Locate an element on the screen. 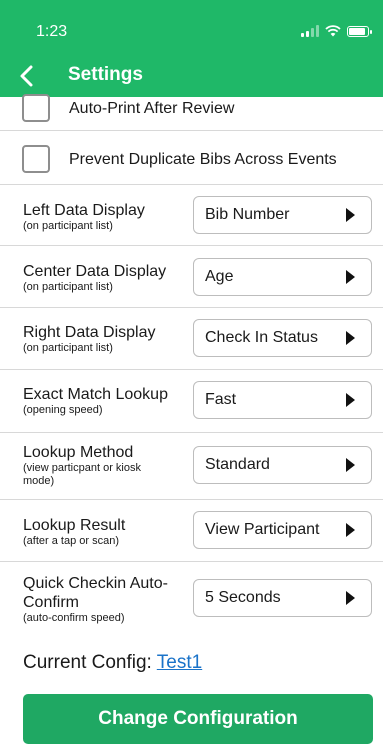 The image size is (383, 744). change-configuration-button: Change Configuration is located at coordinates (198, 719).